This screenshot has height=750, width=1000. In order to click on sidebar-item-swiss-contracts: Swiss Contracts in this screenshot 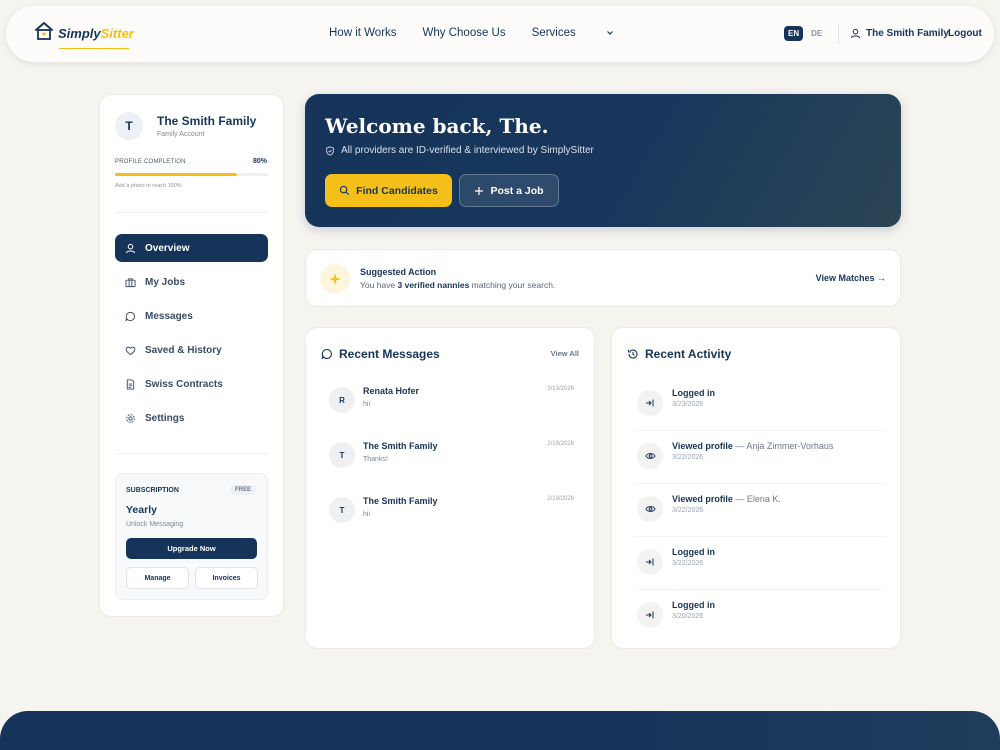, I will do `click(191, 384)`.